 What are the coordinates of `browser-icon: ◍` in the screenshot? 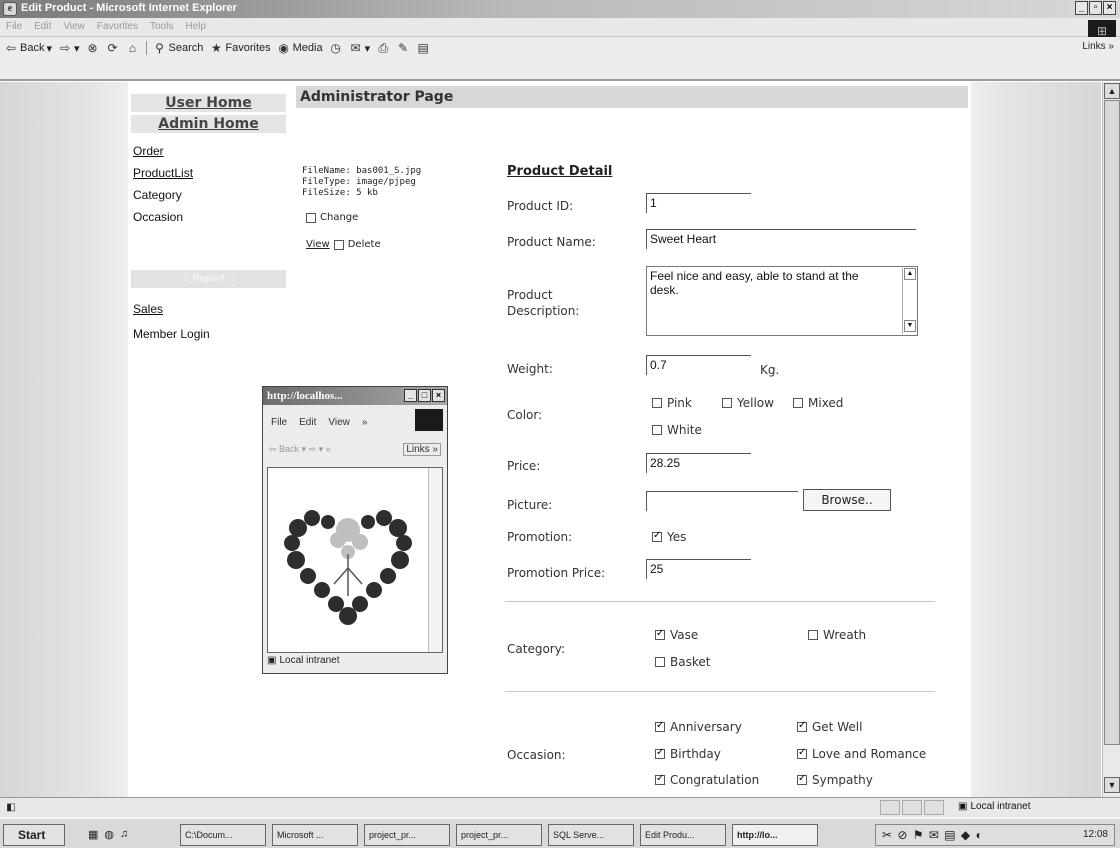 It's located at (109, 834).